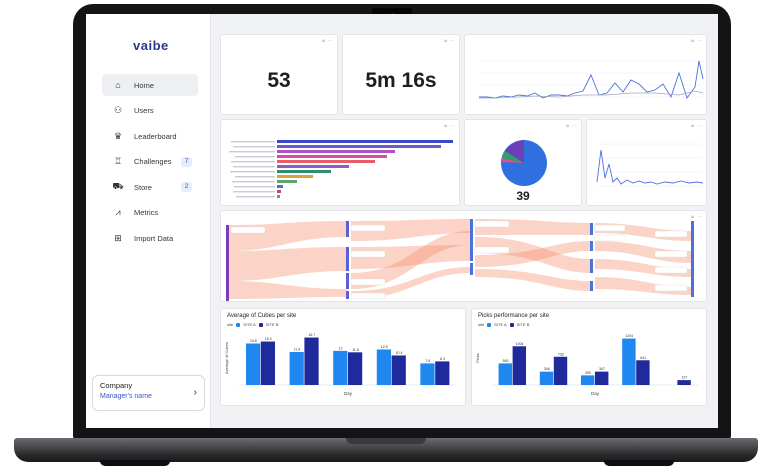 Image resolution: width=771 pixels, height=473 pixels. I want to click on sidebar-item-leaderboard: ♛ Leaderboard, so click(150, 136).